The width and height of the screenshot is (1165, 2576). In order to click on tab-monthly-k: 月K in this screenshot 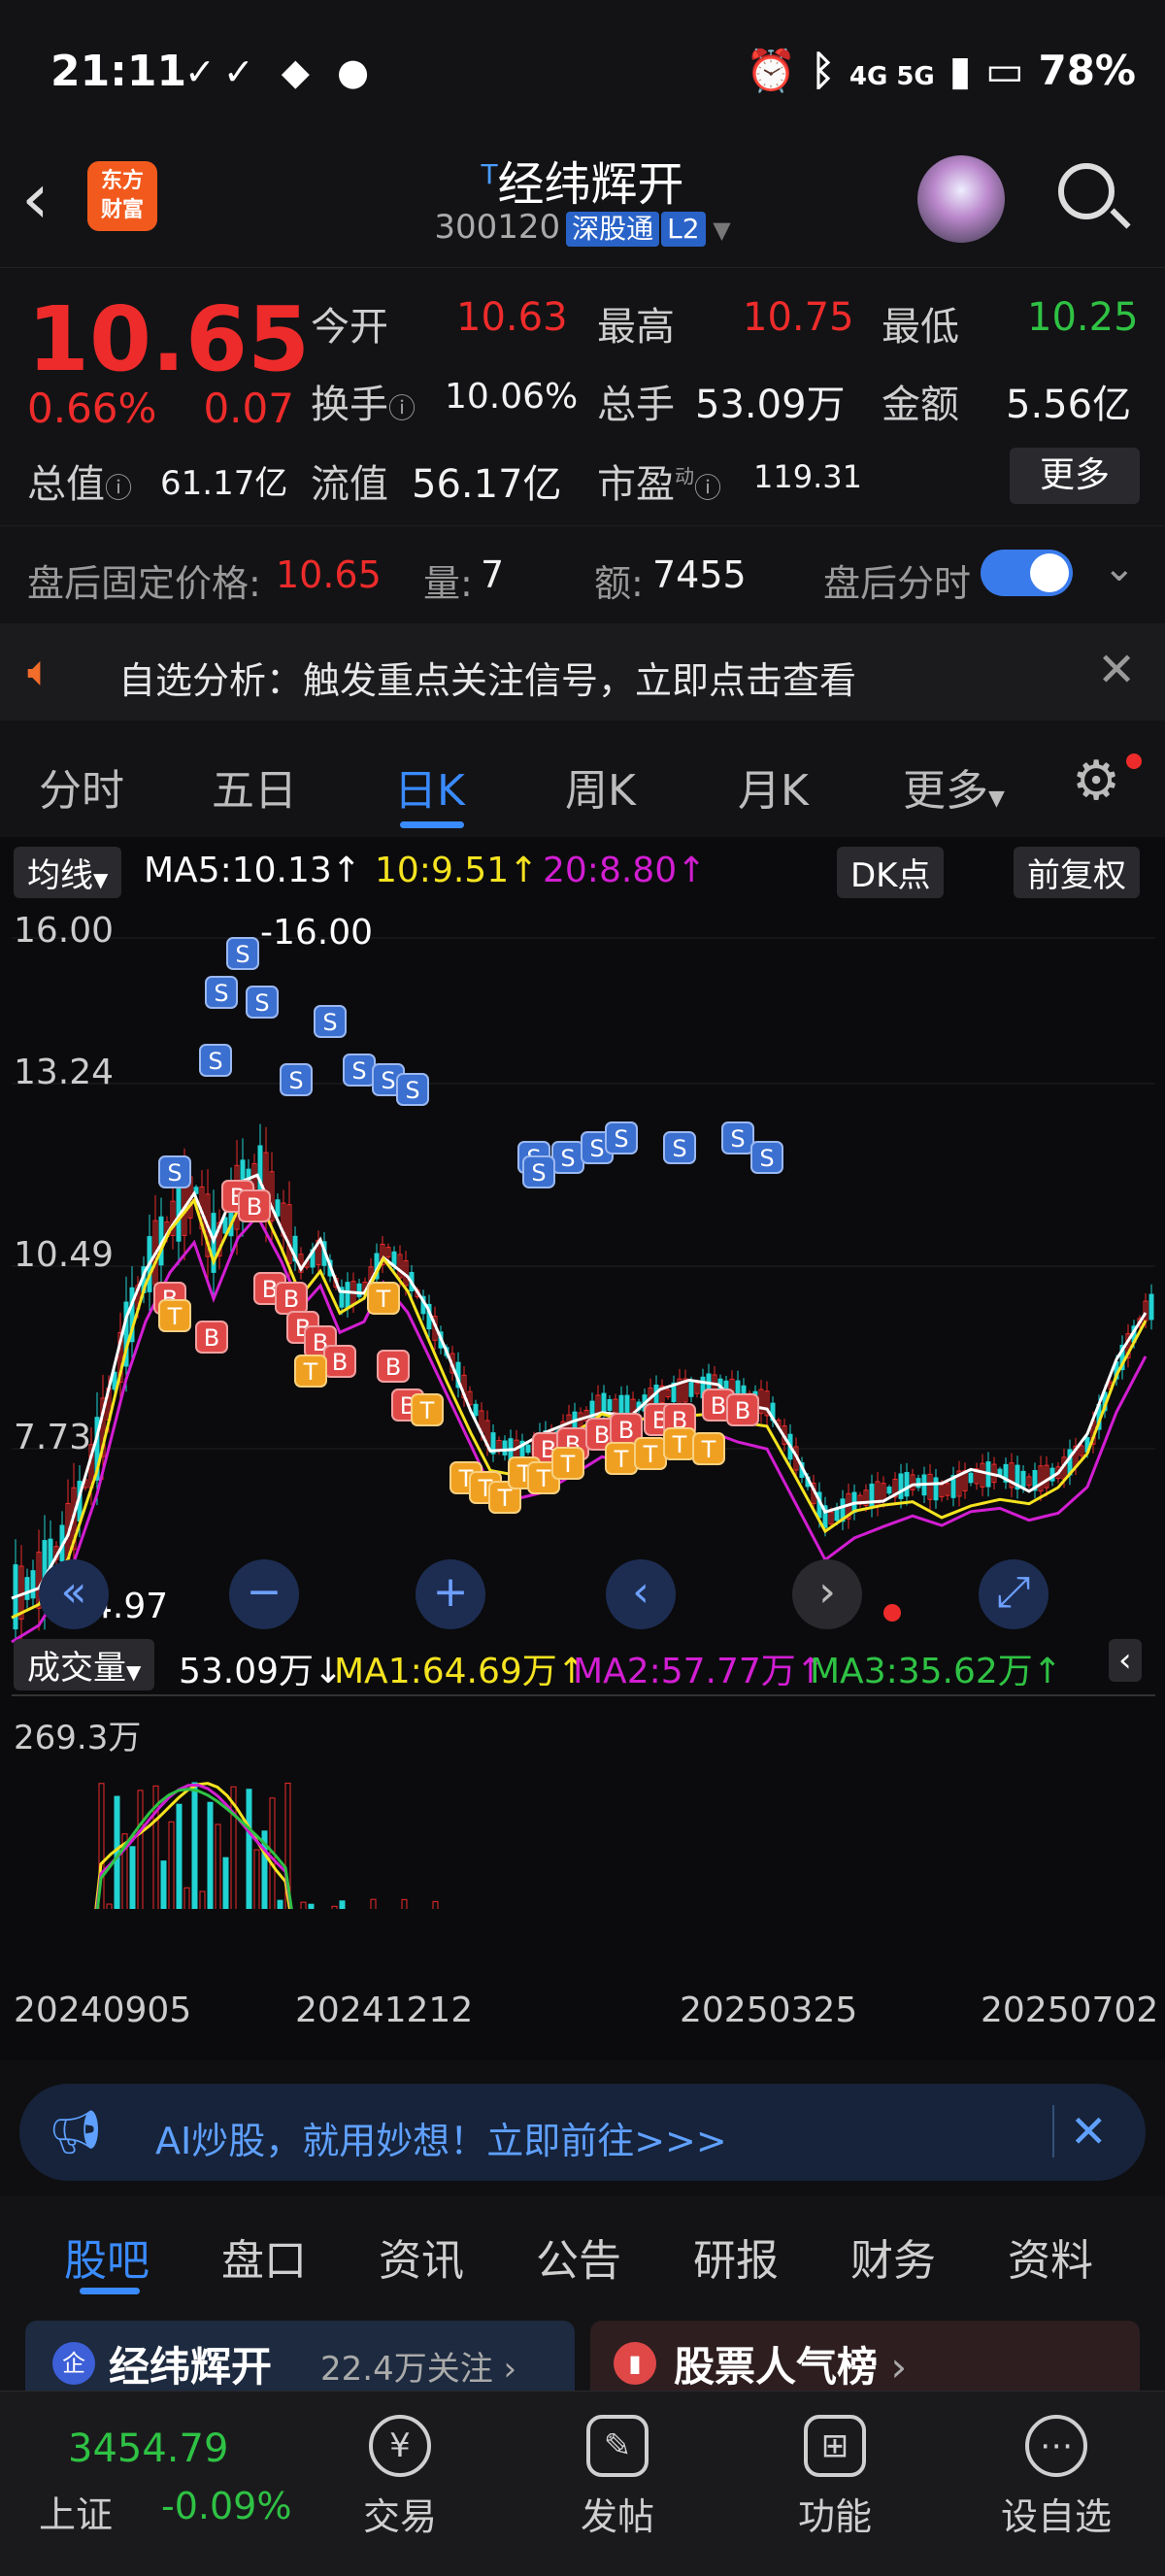, I will do `click(773, 787)`.